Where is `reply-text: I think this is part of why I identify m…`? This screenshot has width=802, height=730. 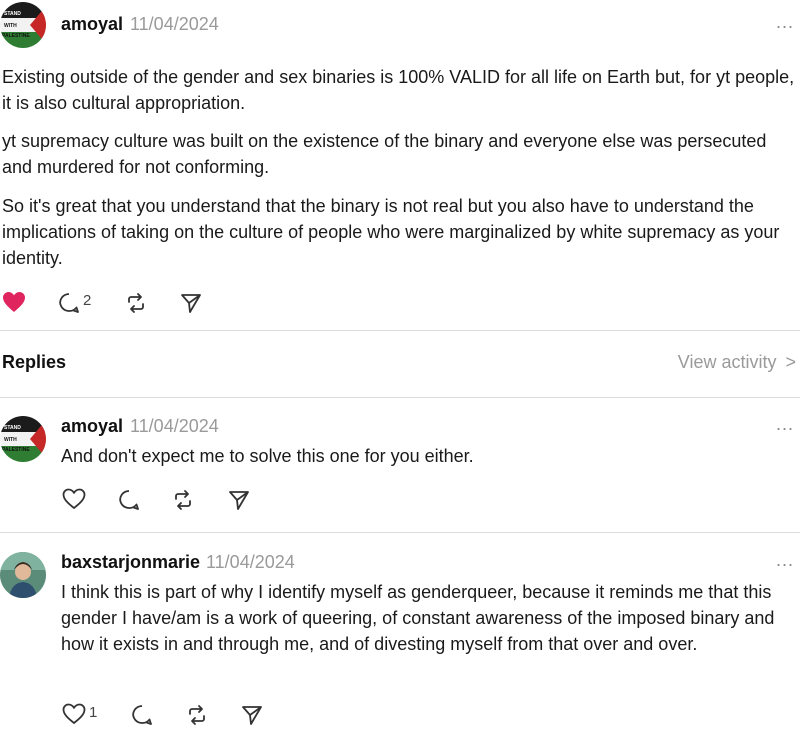 reply-text: I think this is part of why I identify m… is located at coordinates (418, 618).